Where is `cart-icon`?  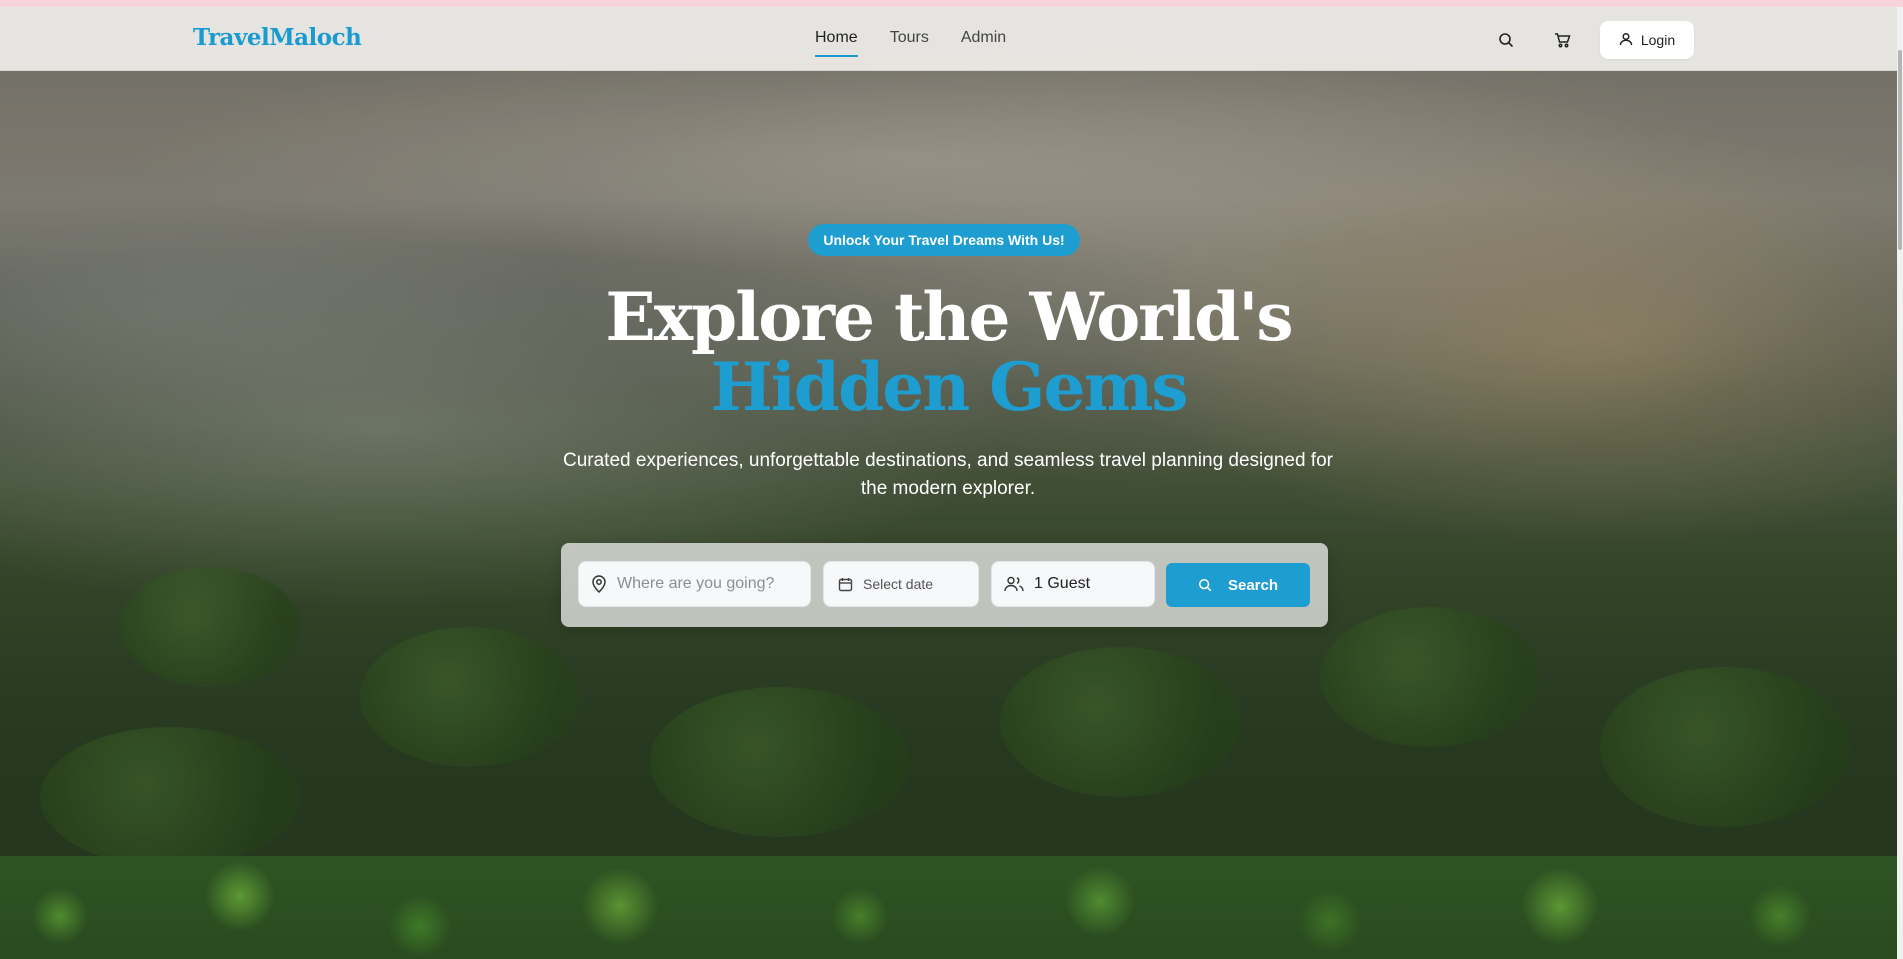 cart-icon is located at coordinates (1562, 40).